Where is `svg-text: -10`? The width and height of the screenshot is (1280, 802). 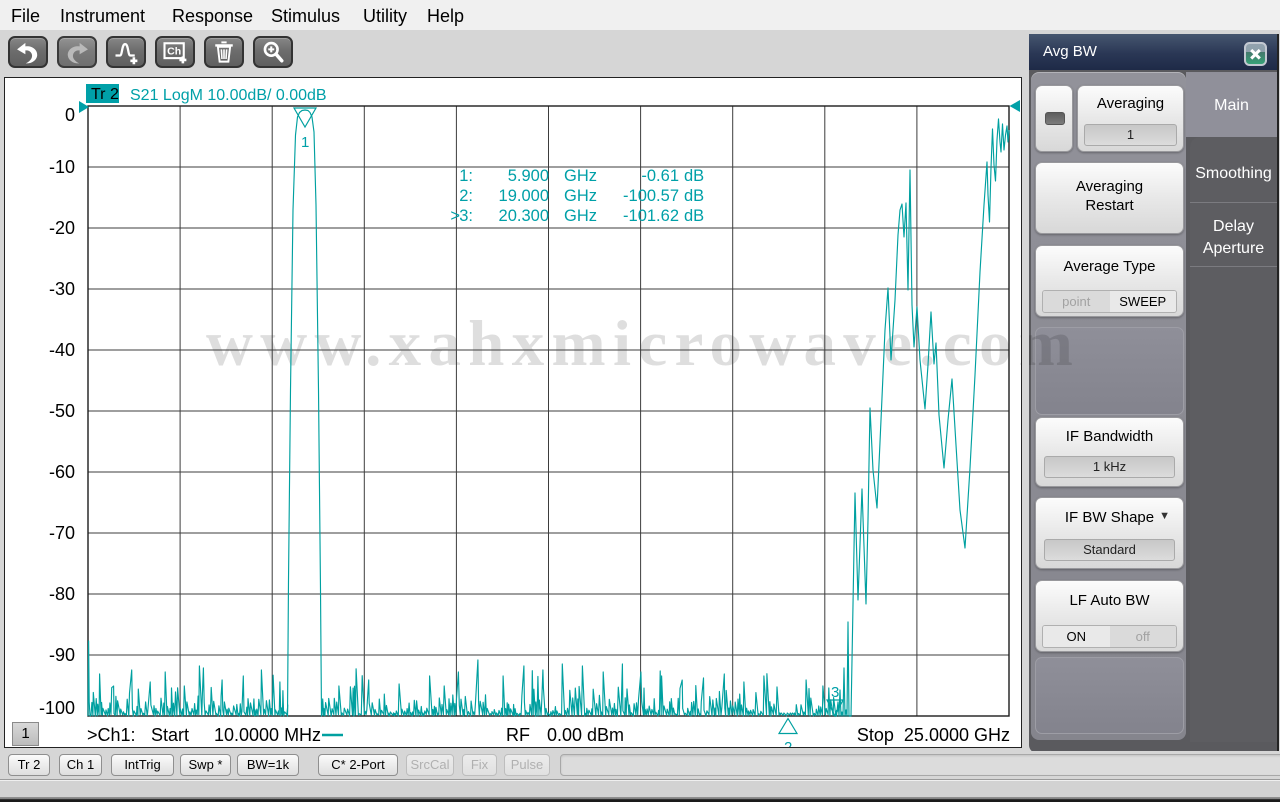
svg-text: -10 is located at coordinates (62, 167).